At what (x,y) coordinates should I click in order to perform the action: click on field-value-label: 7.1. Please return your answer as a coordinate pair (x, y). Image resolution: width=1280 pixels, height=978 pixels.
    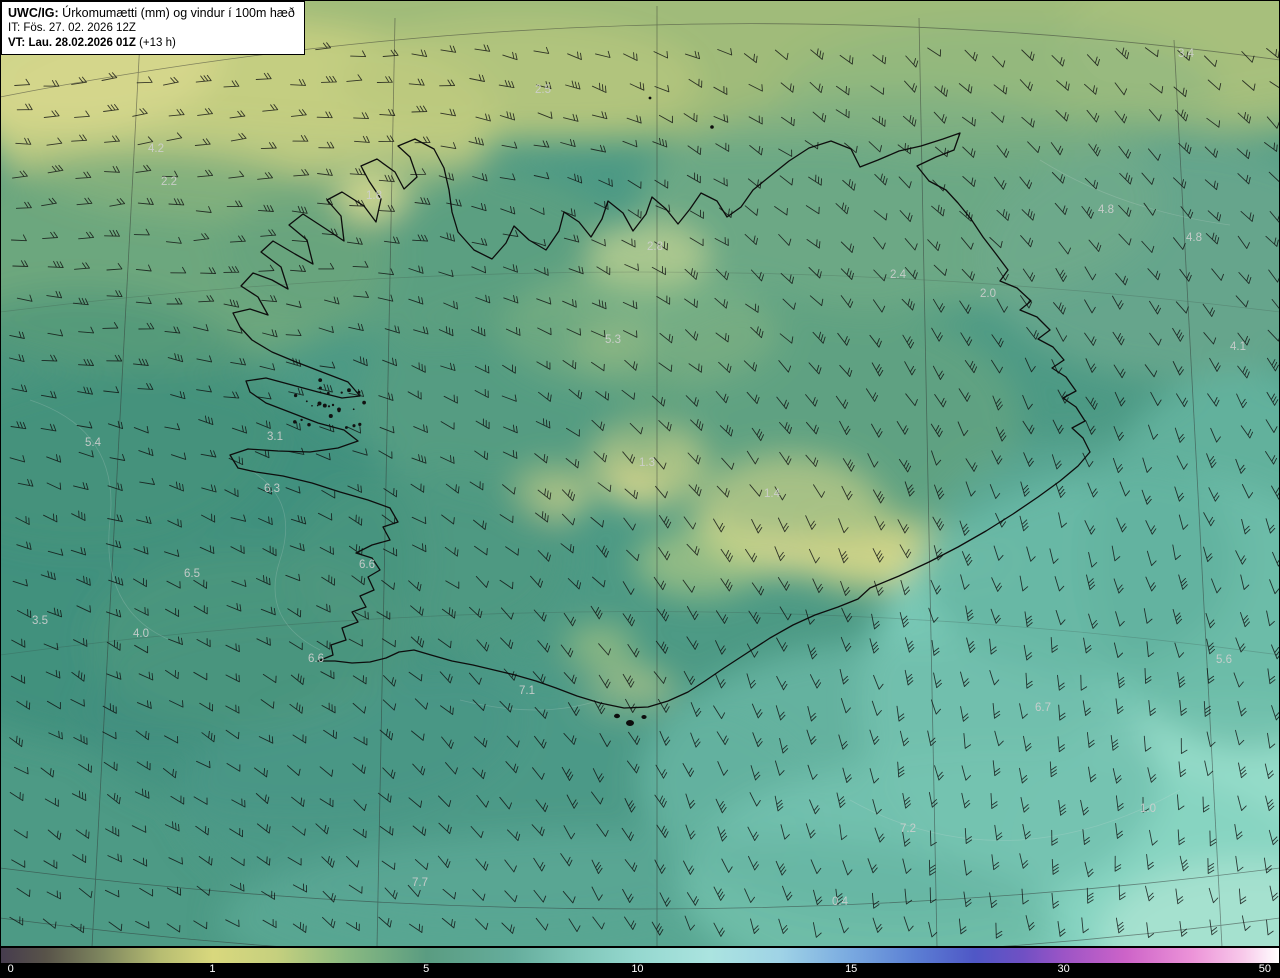
    Looking at the image, I should click on (527, 691).